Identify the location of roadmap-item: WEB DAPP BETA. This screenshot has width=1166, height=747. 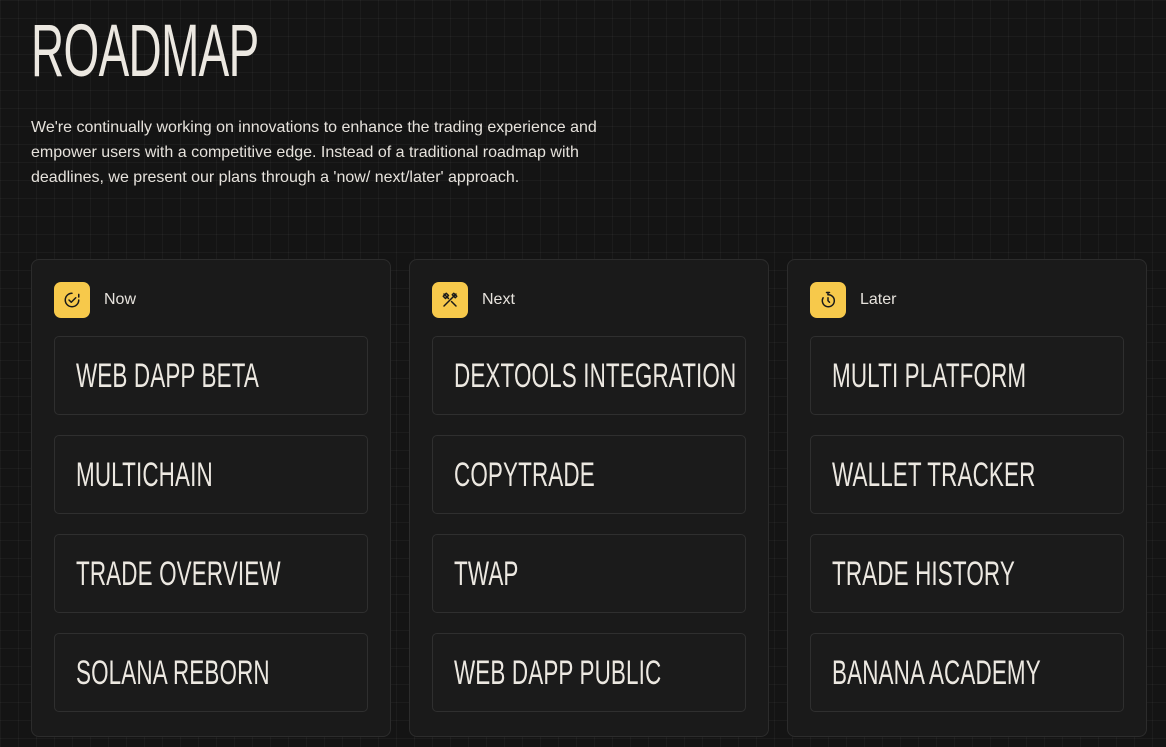
(211, 375).